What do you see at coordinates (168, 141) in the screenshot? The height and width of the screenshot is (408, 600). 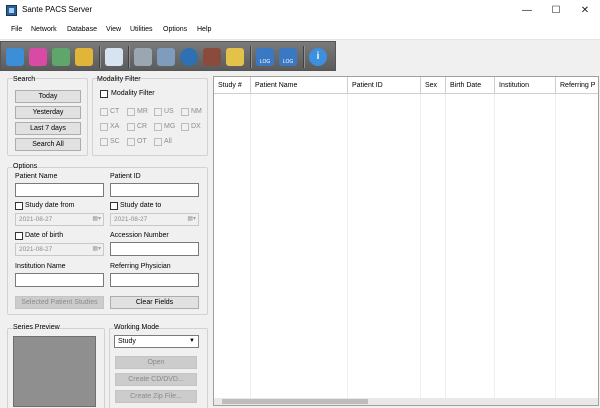 I see `modality-all-label: All` at bounding box center [168, 141].